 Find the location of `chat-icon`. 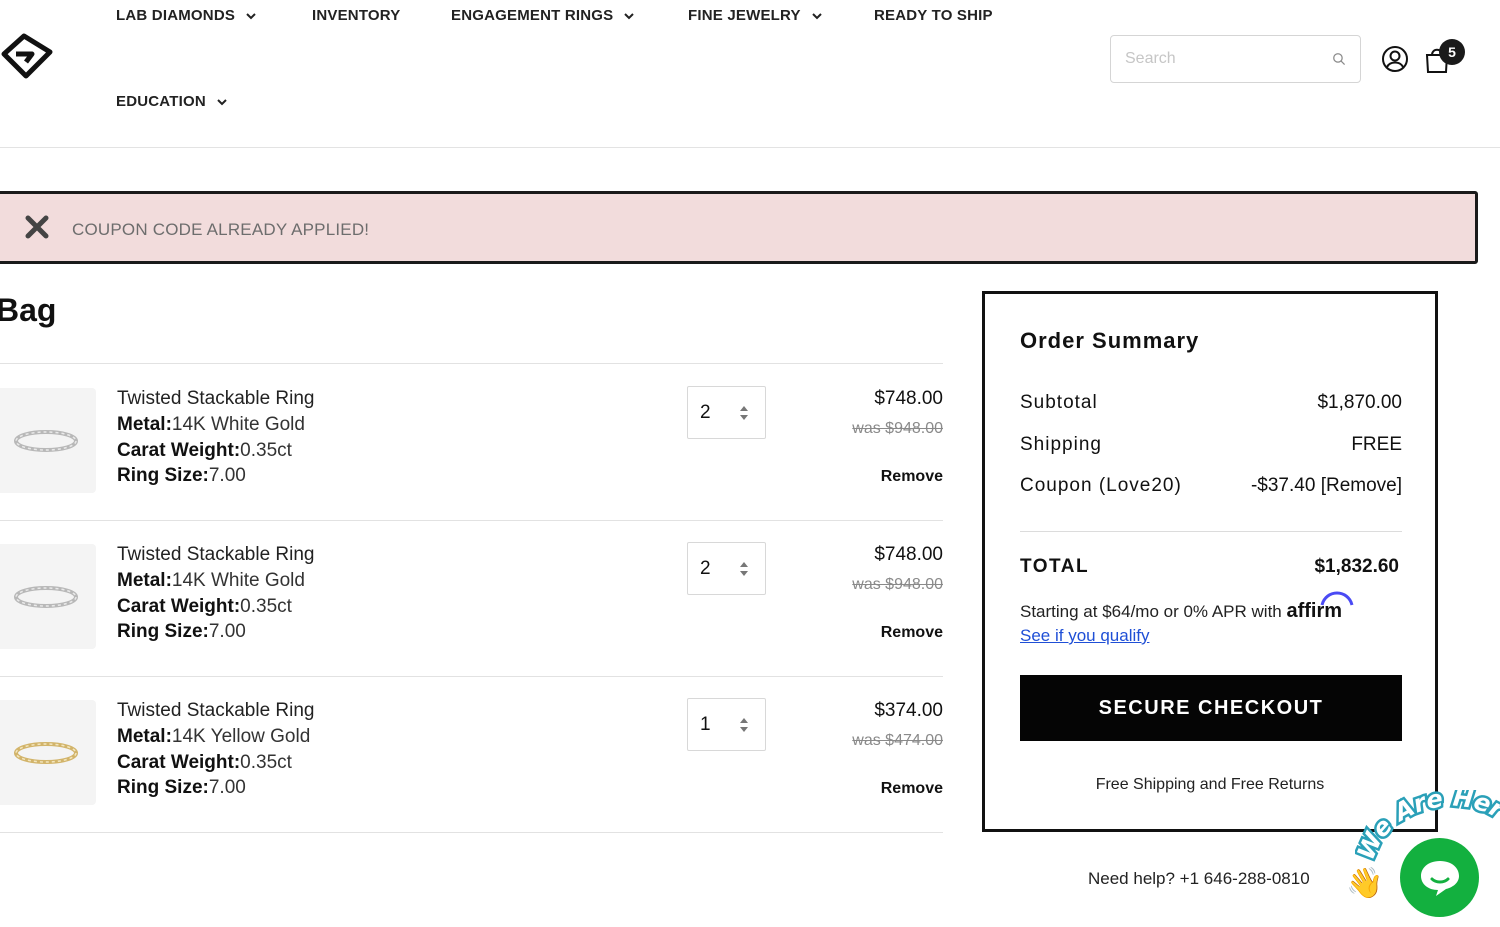

chat-icon is located at coordinates (1439, 878).